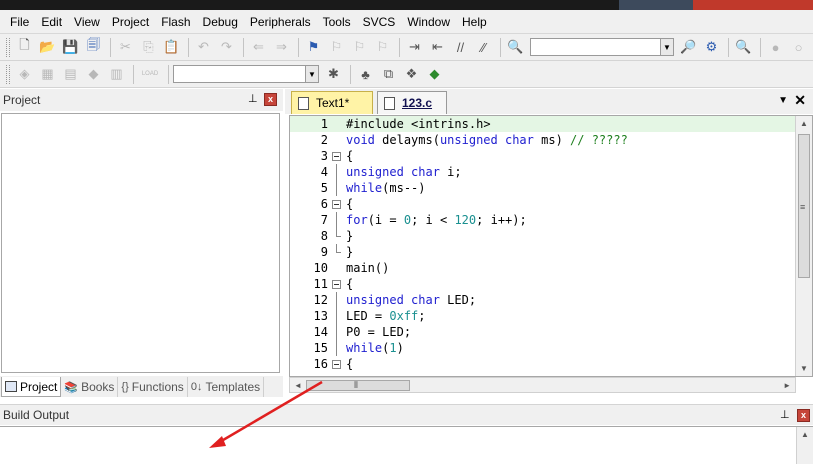 The width and height of the screenshot is (813, 464). I want to click on undo-icon: ↶, so click(203, 47).